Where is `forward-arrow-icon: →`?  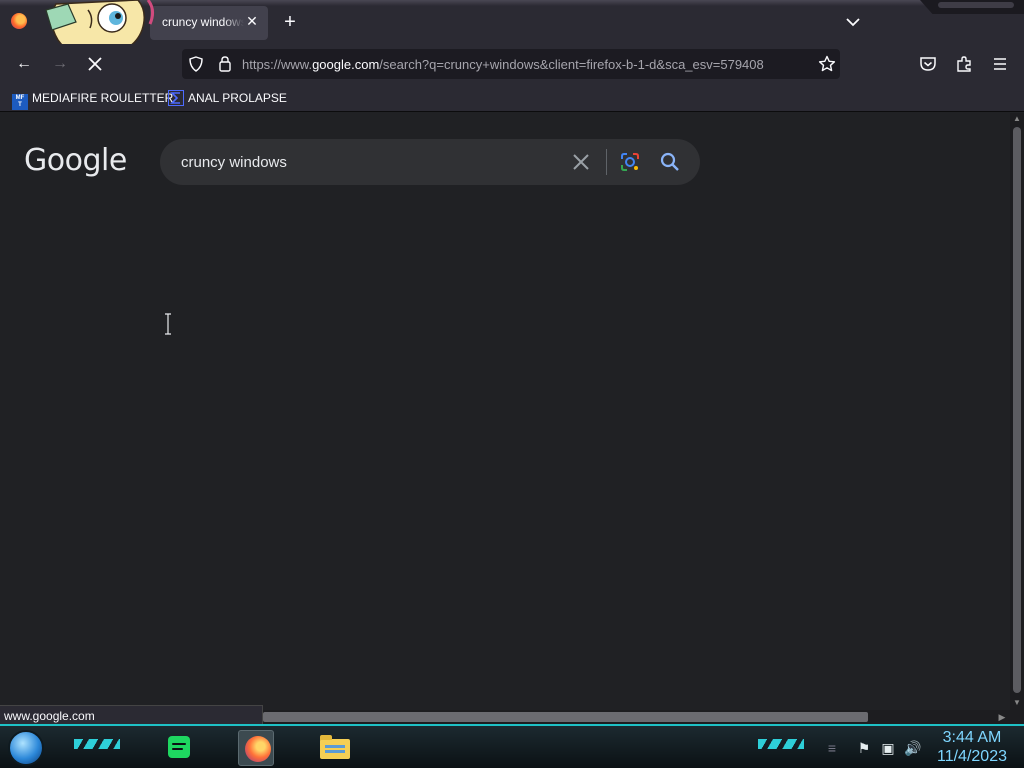 forward-arrow-icon: → is located at coordinates (60, 64).